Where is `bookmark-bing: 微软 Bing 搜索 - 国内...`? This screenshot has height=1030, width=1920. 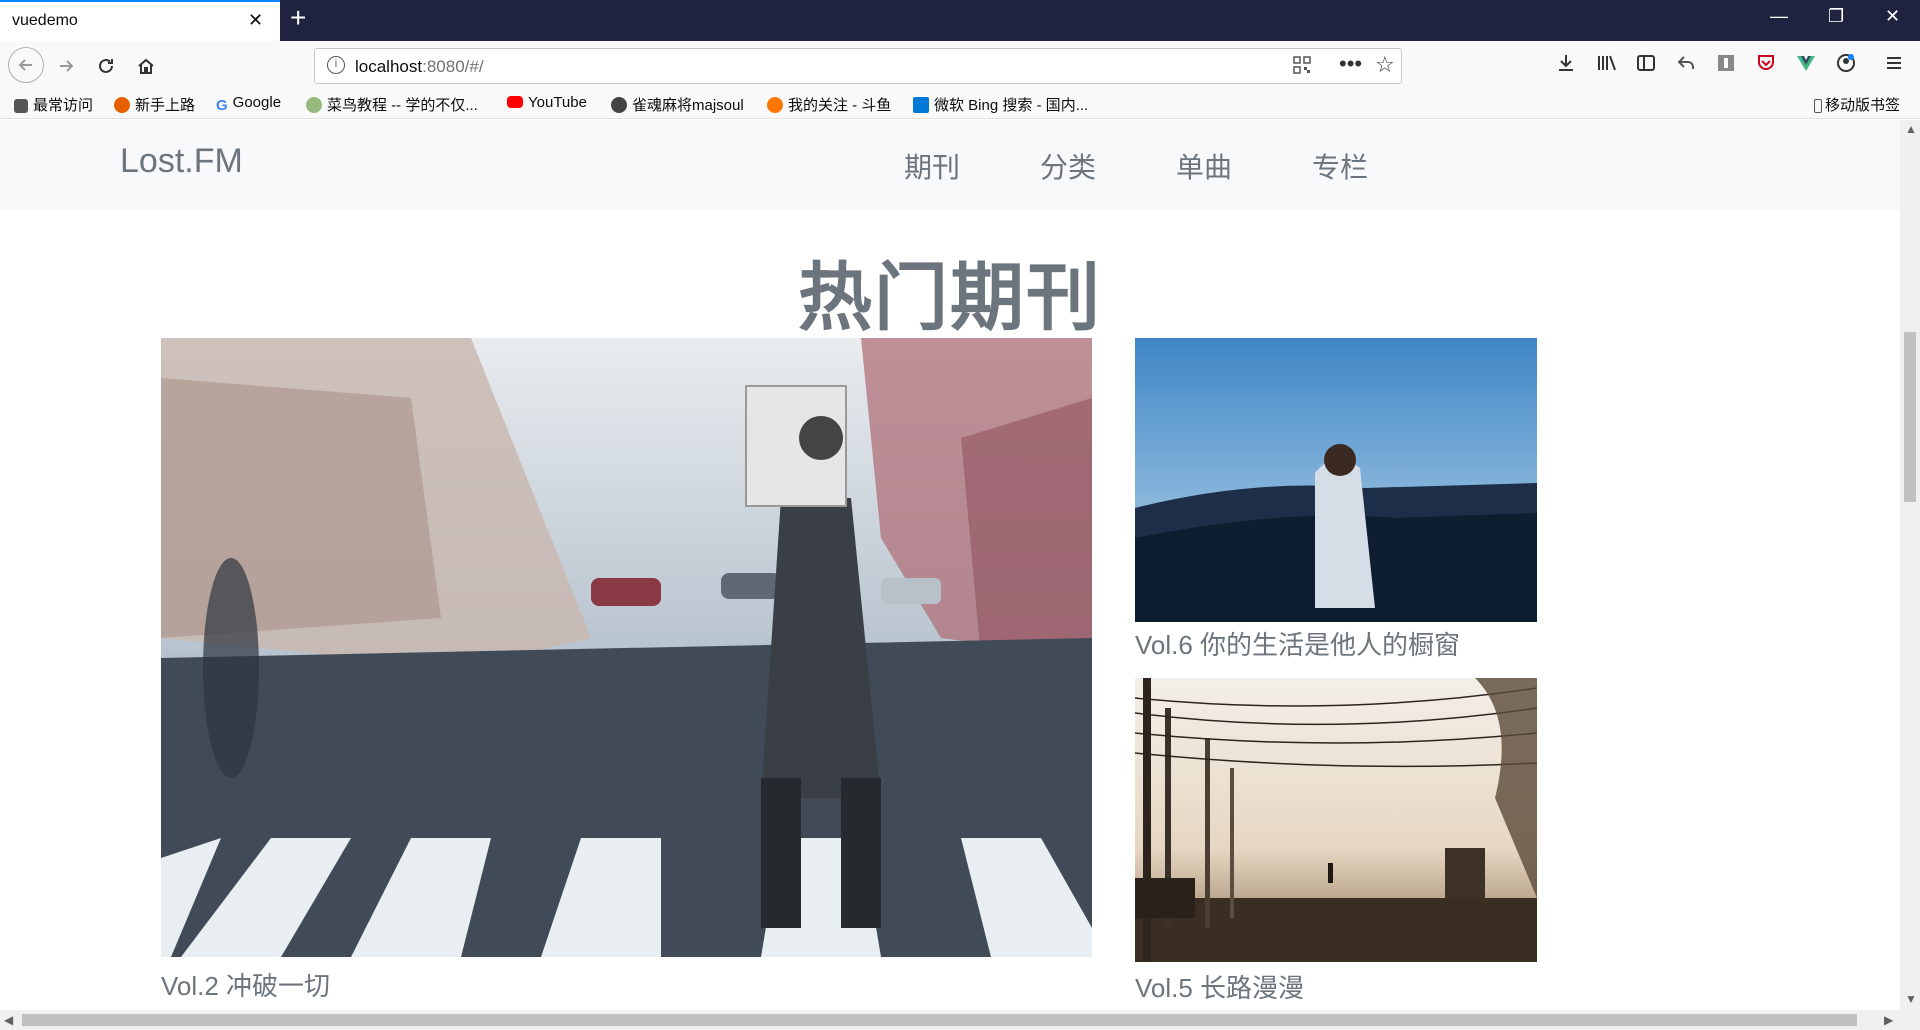 bookmark-bing: 微软 Bing 搜索 - 国内... is located at coordinates (1000, 104).